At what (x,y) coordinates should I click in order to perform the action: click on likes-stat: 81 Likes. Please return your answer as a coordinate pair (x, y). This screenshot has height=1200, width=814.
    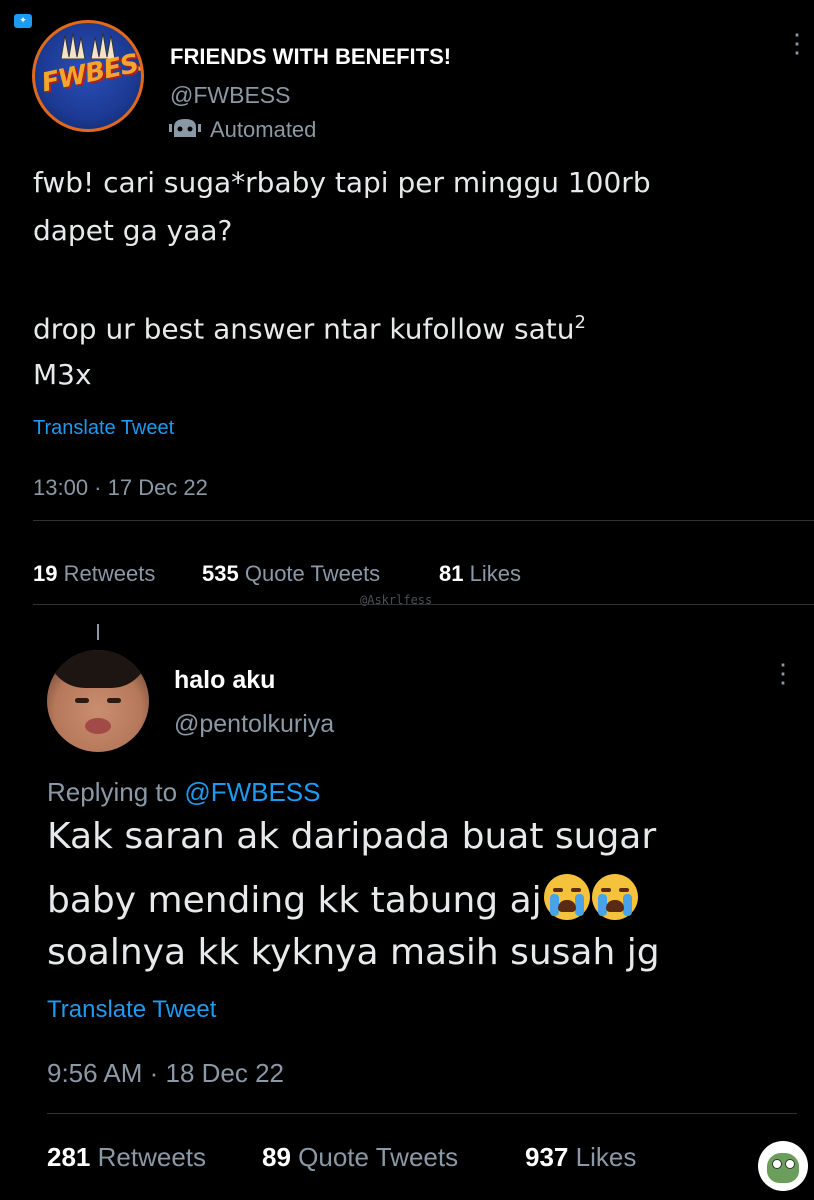
    Looking at the image, I should click on (480, 574).